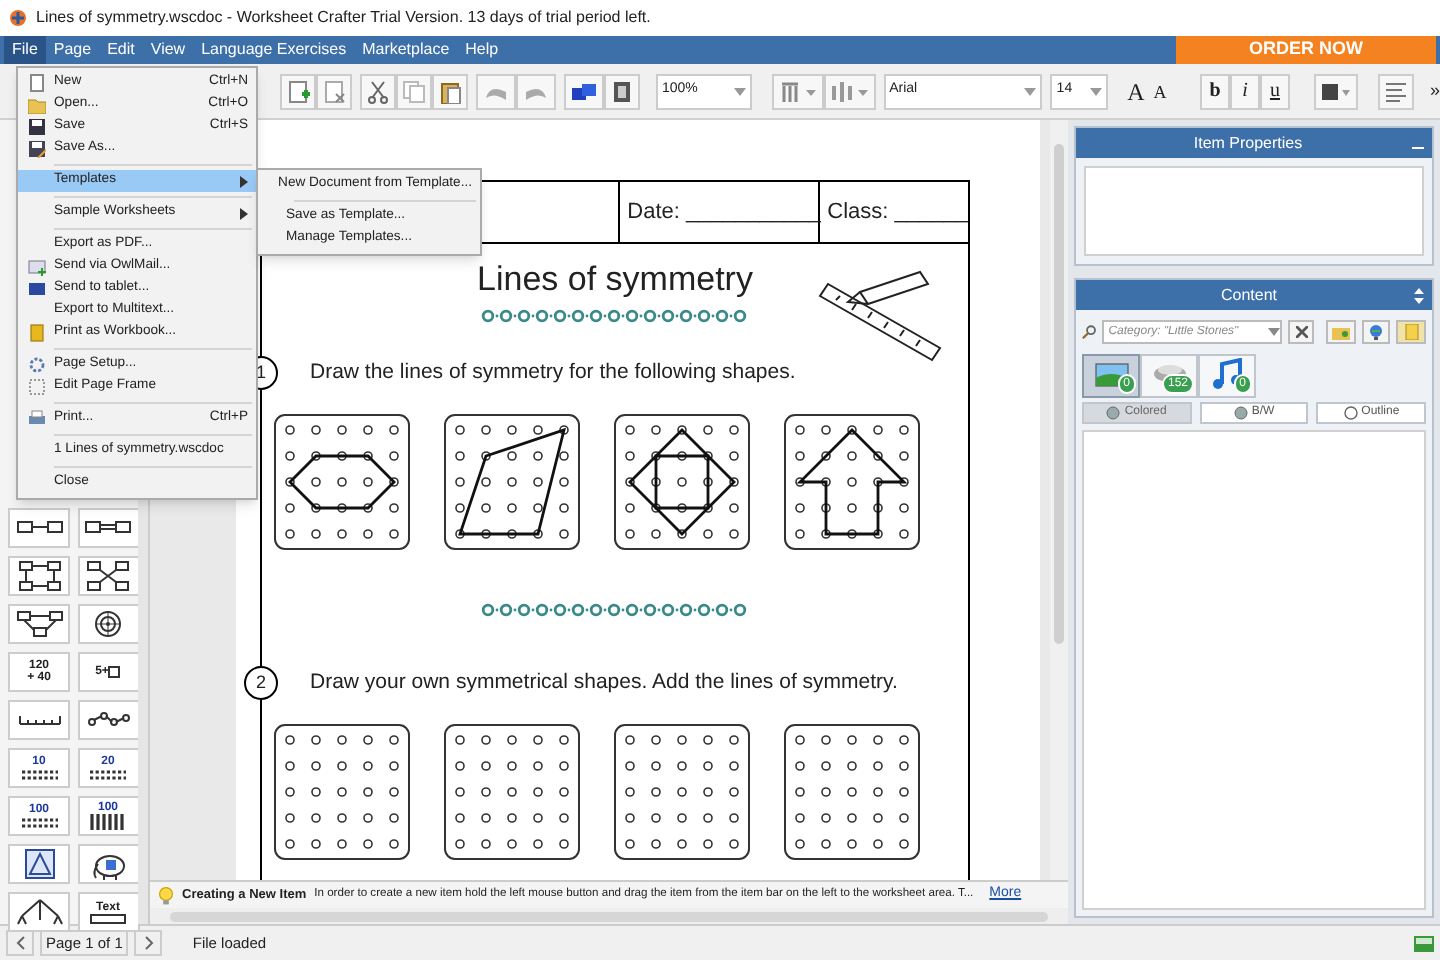  I want to click on sort-icon, so click(1419, 295).